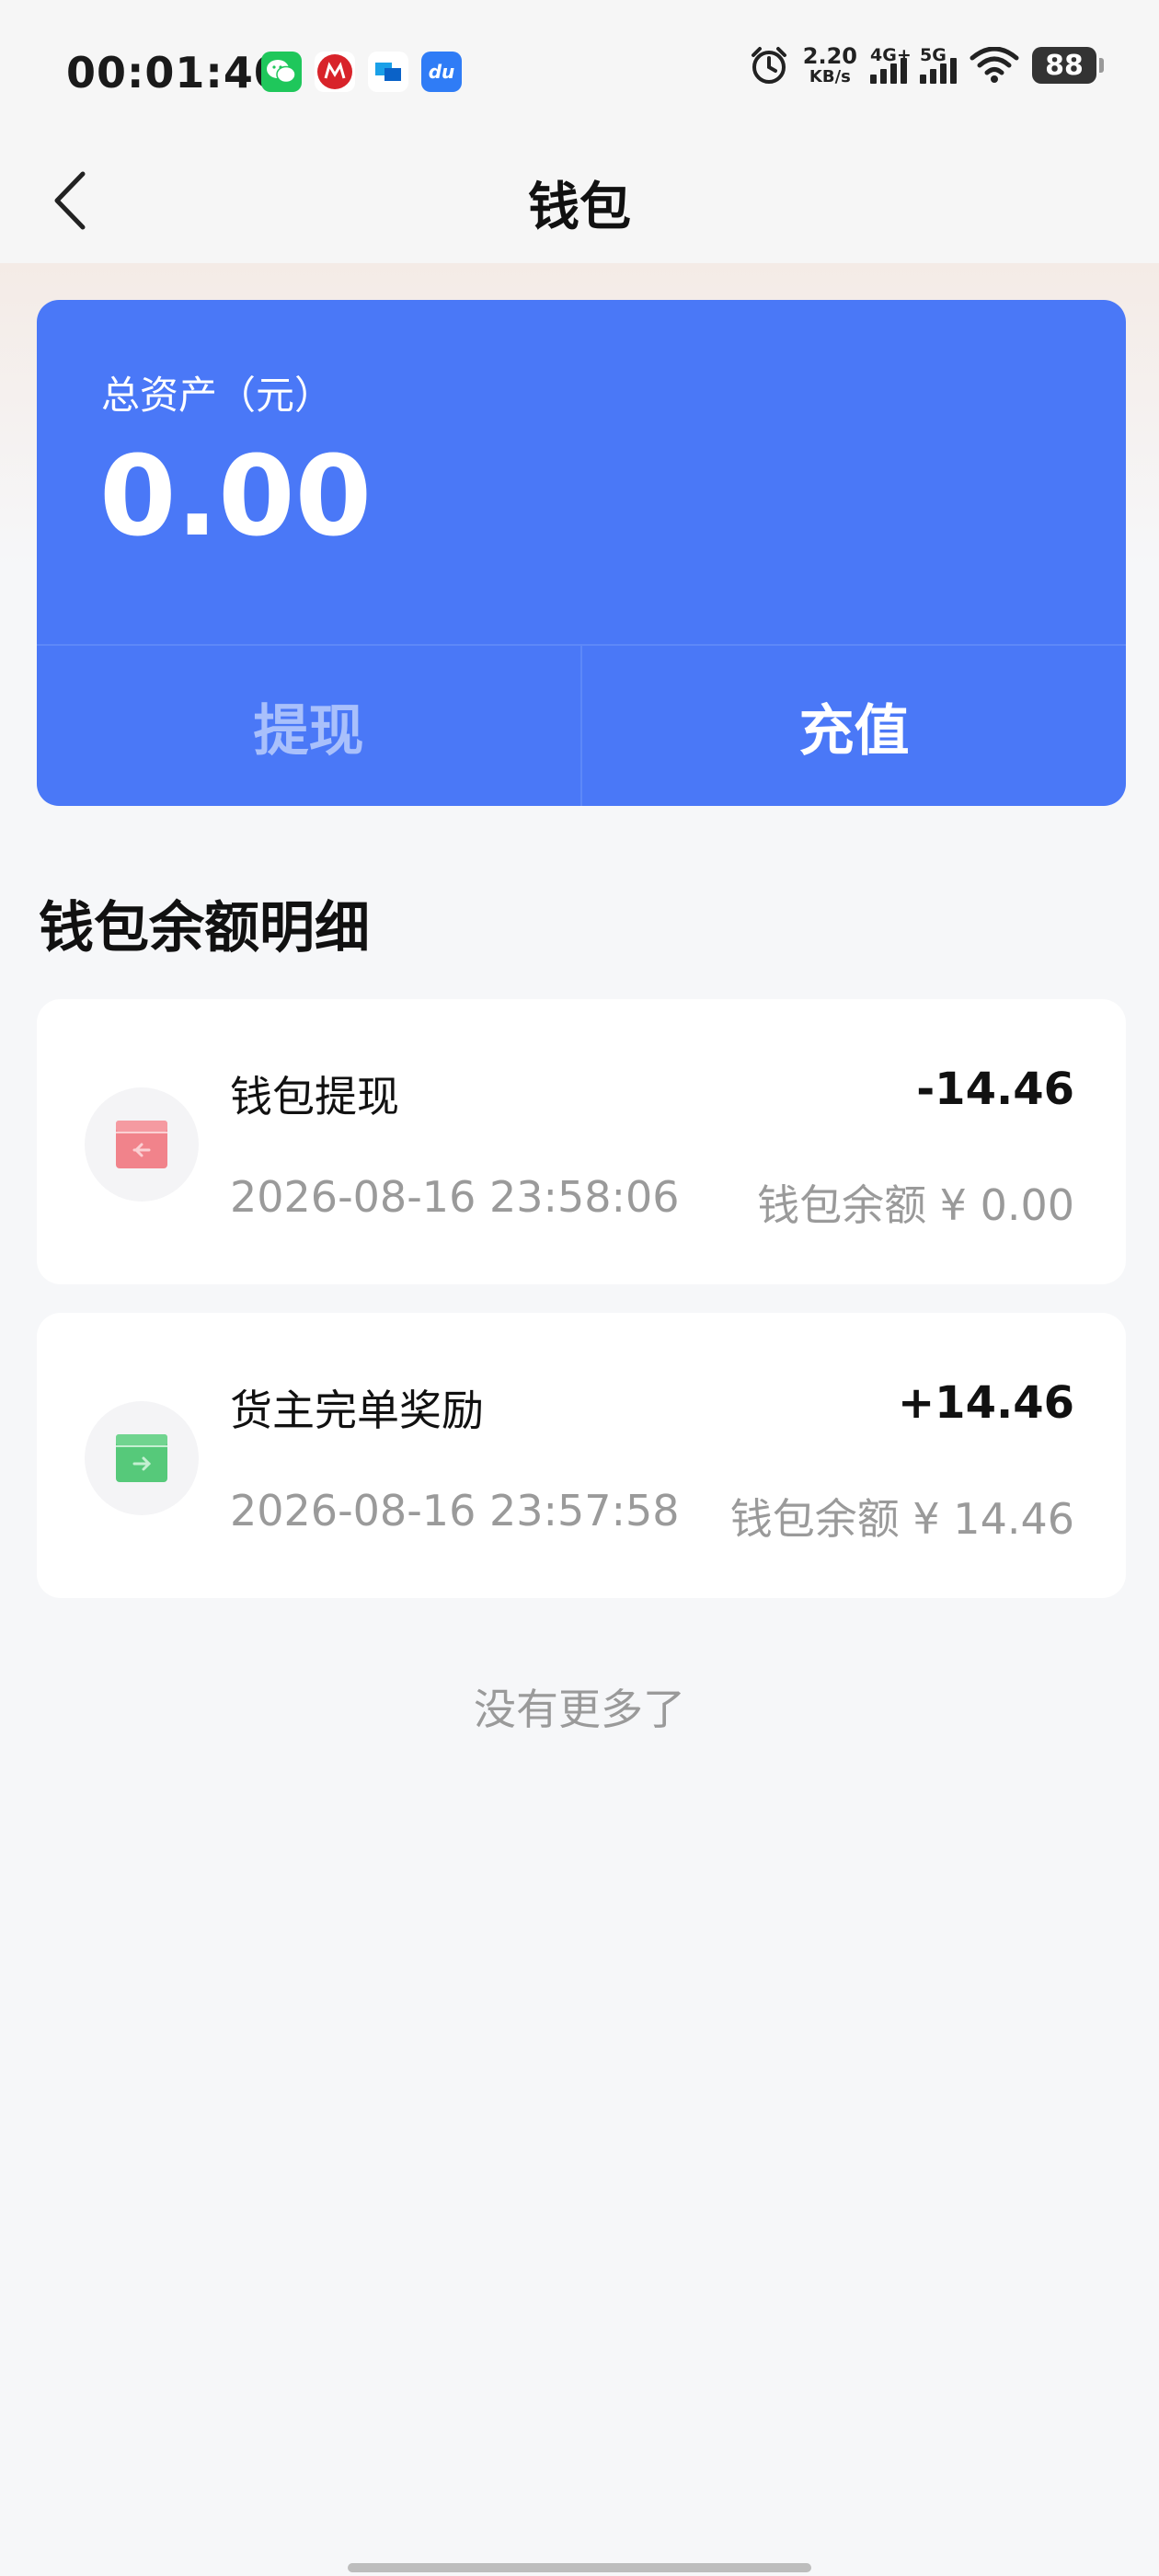 The height and width of the screenshot is (2576, 1159). I want to click on asset-actions: 提现 充值, so click(581, 725).